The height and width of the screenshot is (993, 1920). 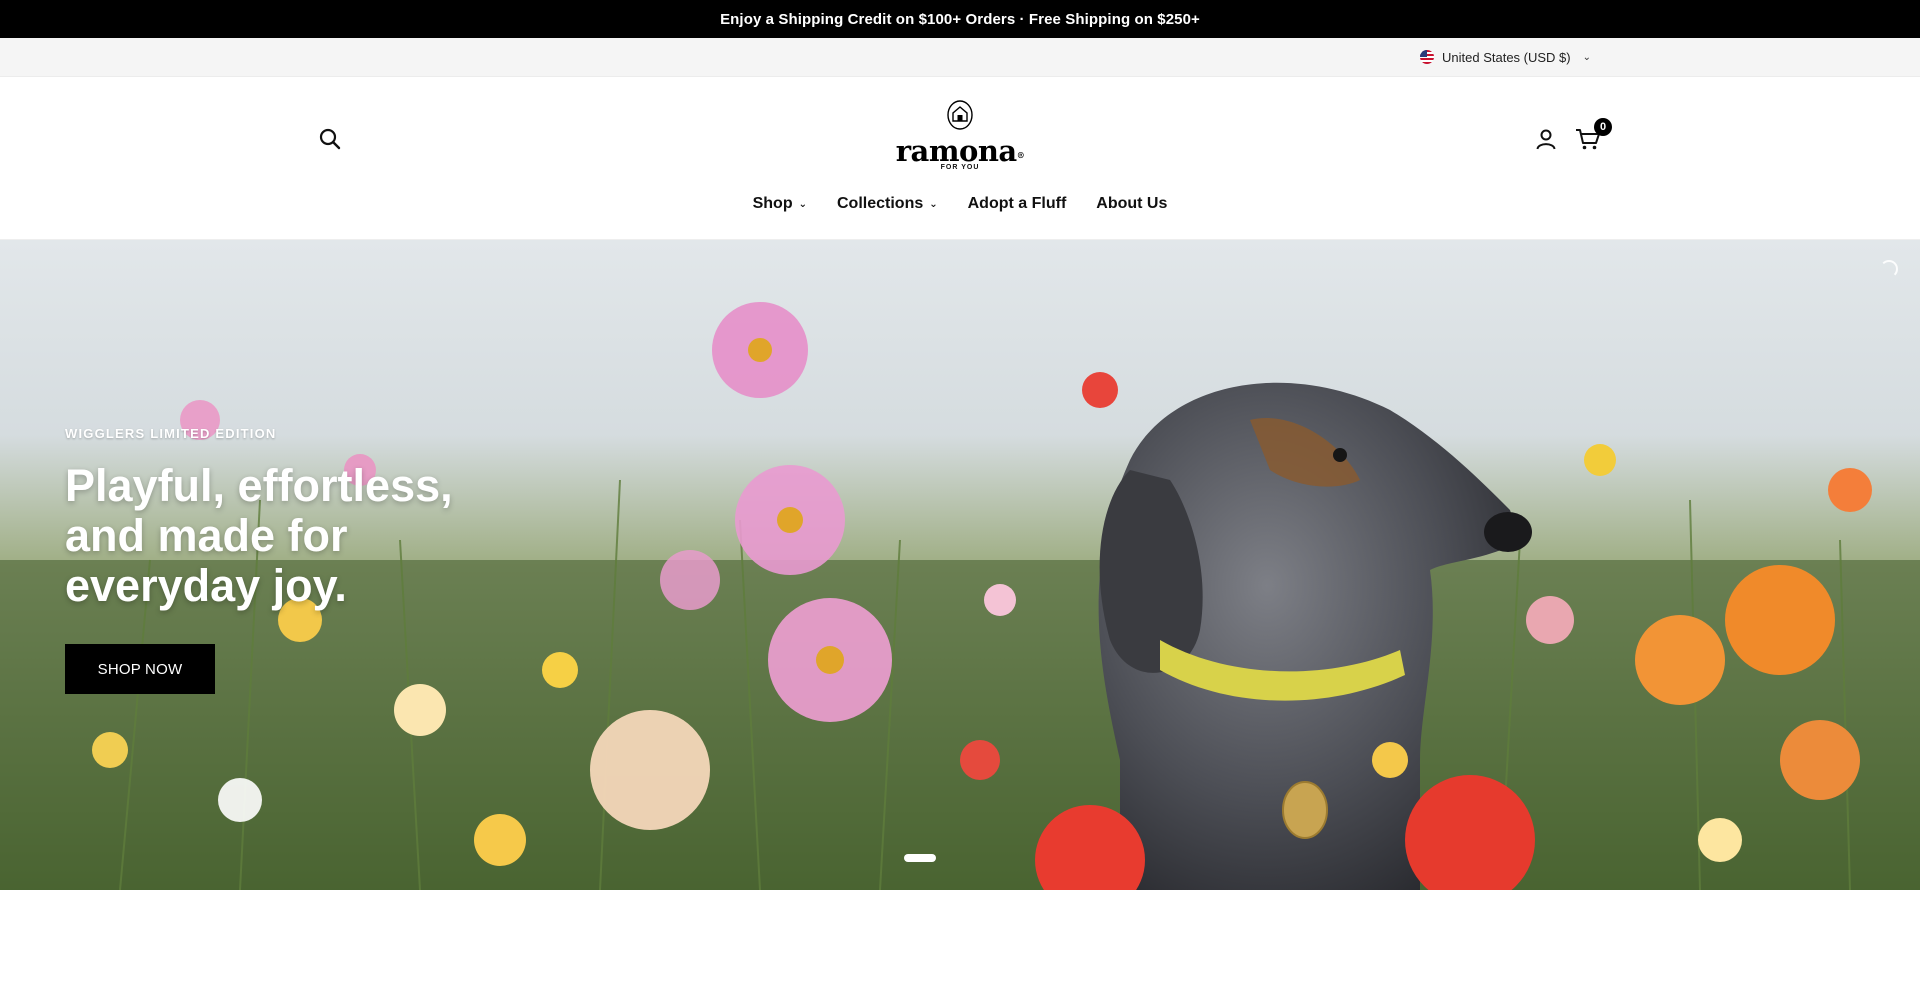 I want to click on slideshow-autoplay-progress-icon, so click(x=1889, y=269).